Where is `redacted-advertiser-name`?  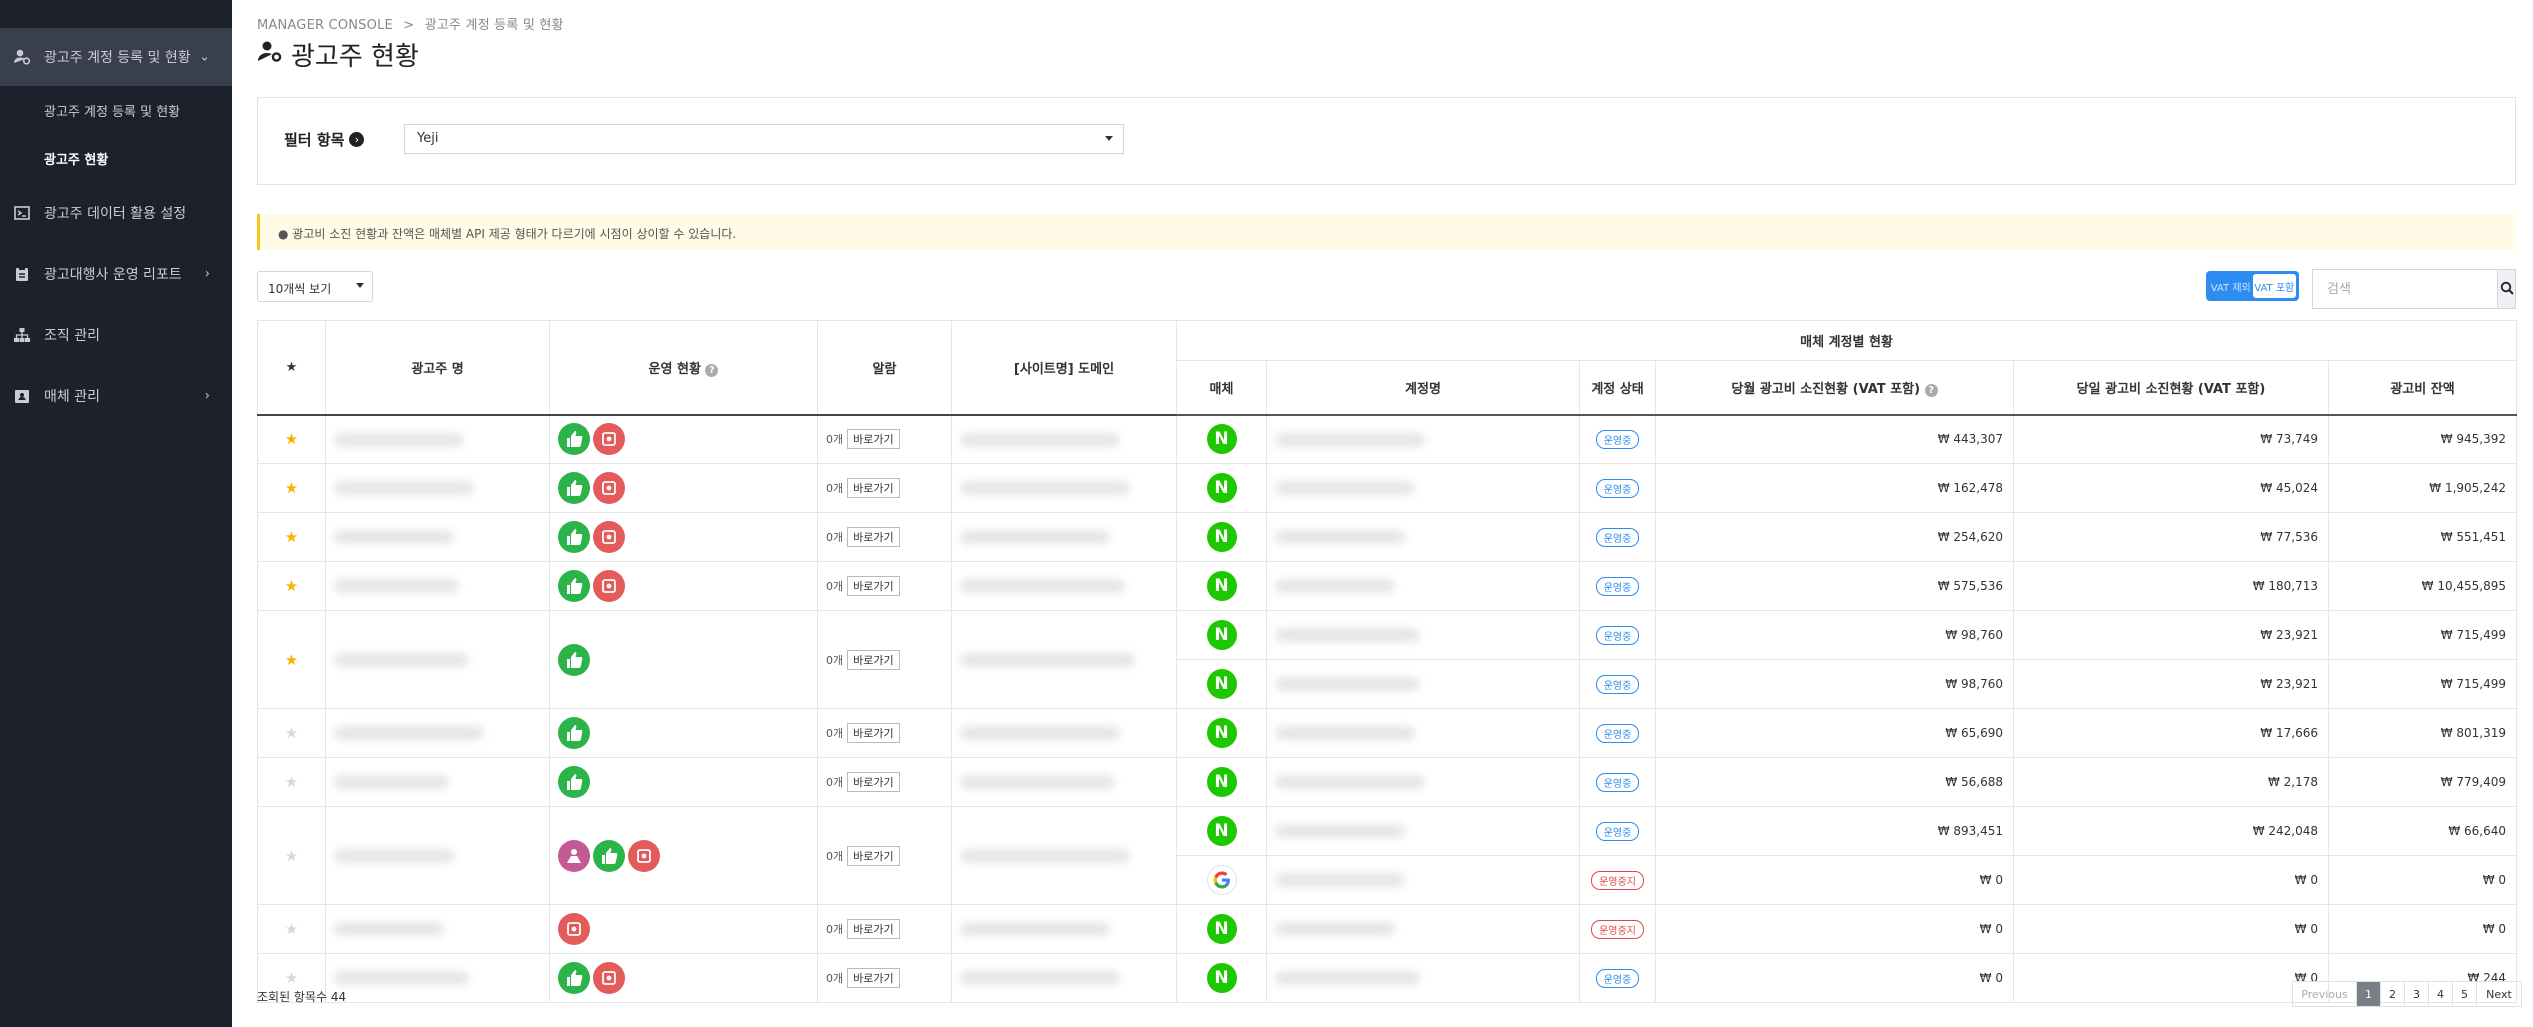 redacted-advertiser-name is located at coordinates (409, 733).